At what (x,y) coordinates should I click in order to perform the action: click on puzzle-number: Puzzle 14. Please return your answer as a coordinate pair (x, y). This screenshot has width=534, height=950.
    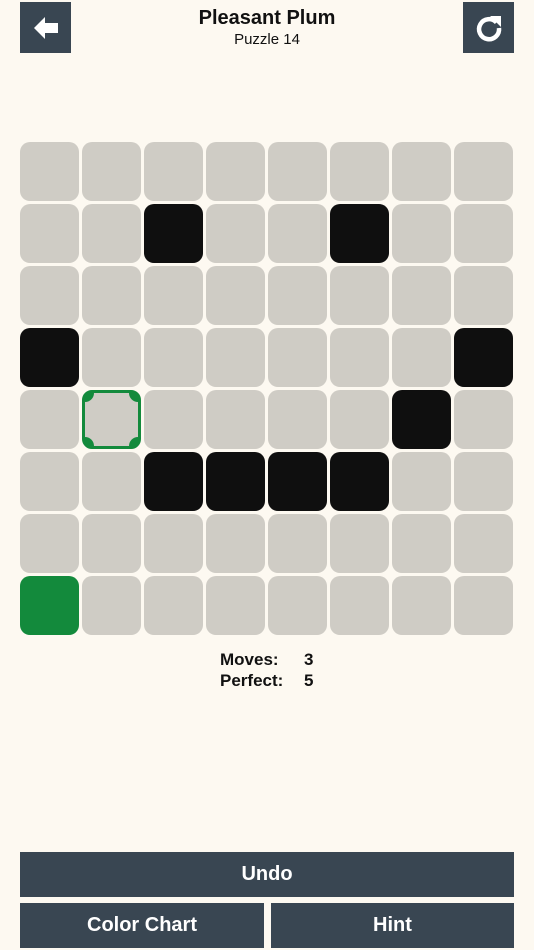
    Looking at the image, I should click on (267, 39).